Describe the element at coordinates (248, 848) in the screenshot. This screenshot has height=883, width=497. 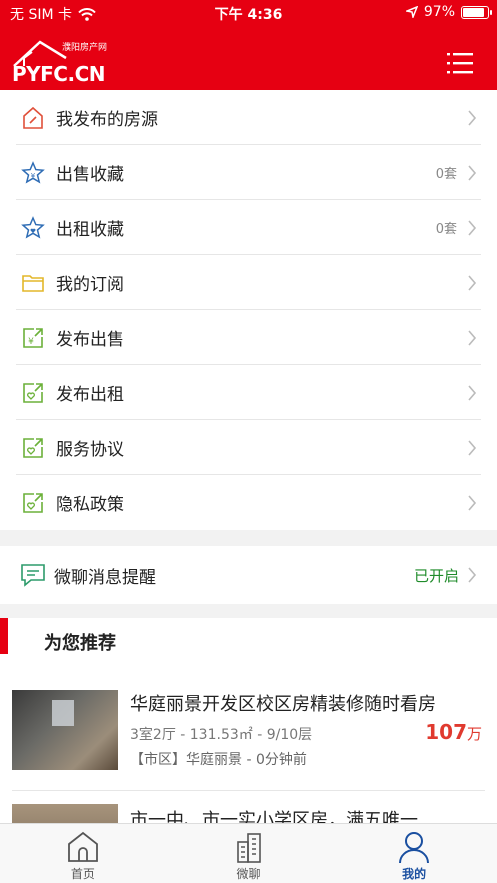
I see `buildings-icon` at that location.